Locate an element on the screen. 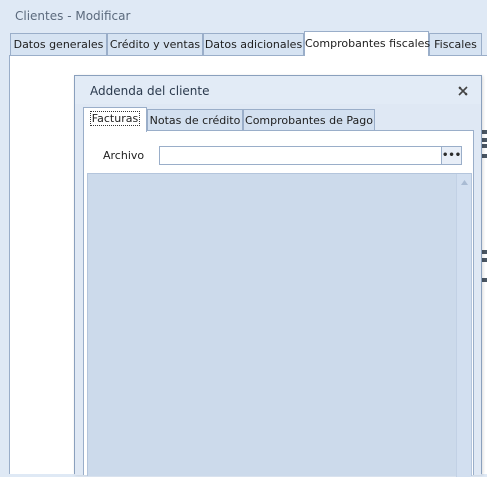 This screenshot has height=477, width=487. dialog-title: Addenda del cliente is located at coordinates (278, 90).